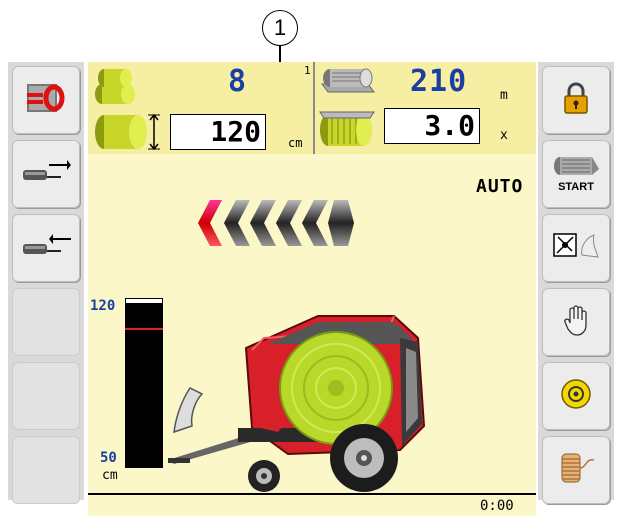  What do you see at coordinates (497, 506) in the screenshot?
I see `elapsed-time: 0:00` at bounding box center [497, 506].